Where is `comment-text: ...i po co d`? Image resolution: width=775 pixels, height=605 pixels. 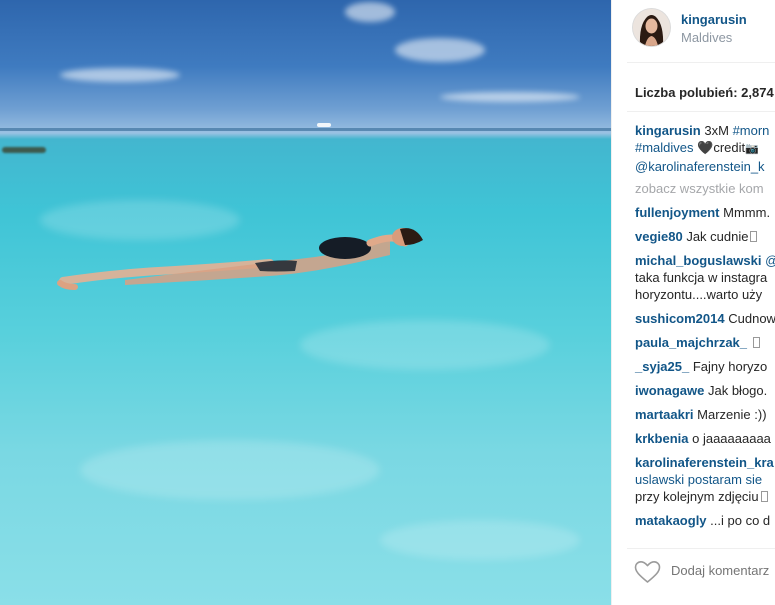 comment-text: ...i po co d is located at coordinates (740, 520).